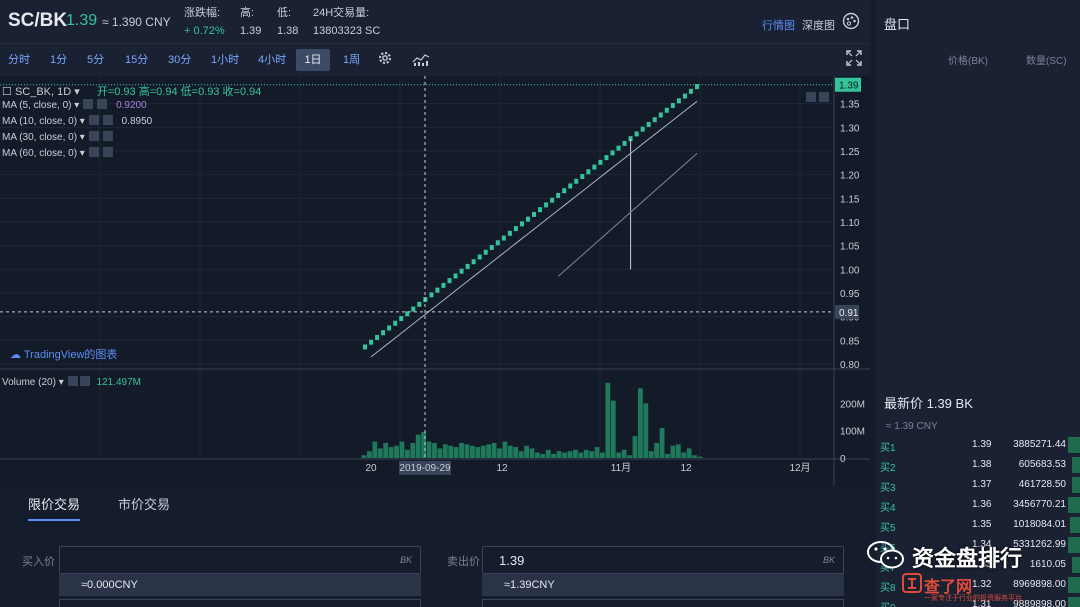  What do you see at coordinates (15, 355) in the screenshot?
I see `tradingview-cloud-icon: ☁` at bounding box center [15, 355].